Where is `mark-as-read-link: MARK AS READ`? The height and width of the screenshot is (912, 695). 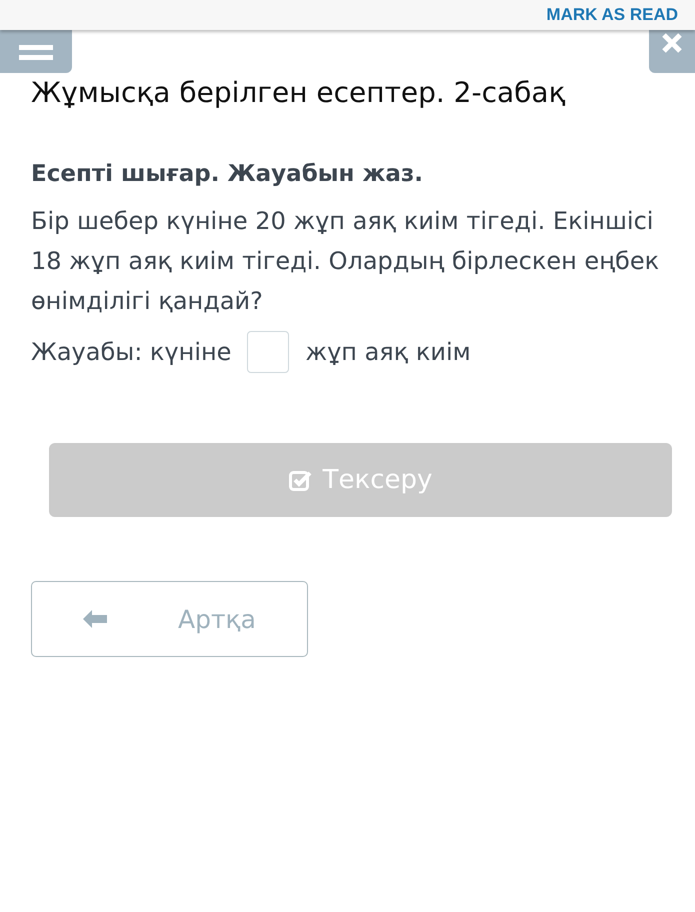
mark-as-read-link: MARK AS READ is located at coordinates (612, 15).